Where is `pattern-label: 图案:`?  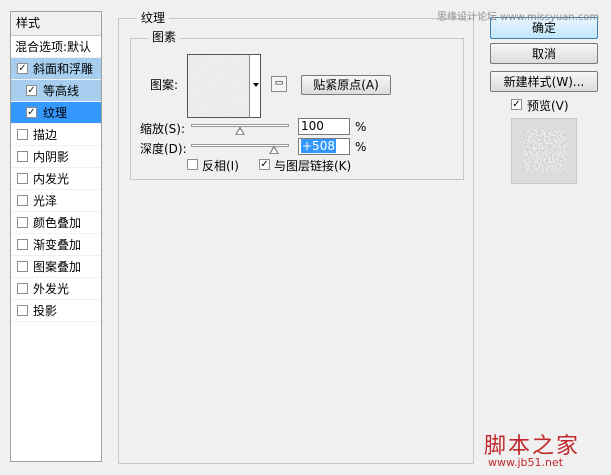
pattern-label: 图案: is located at coordinates (164, 85).